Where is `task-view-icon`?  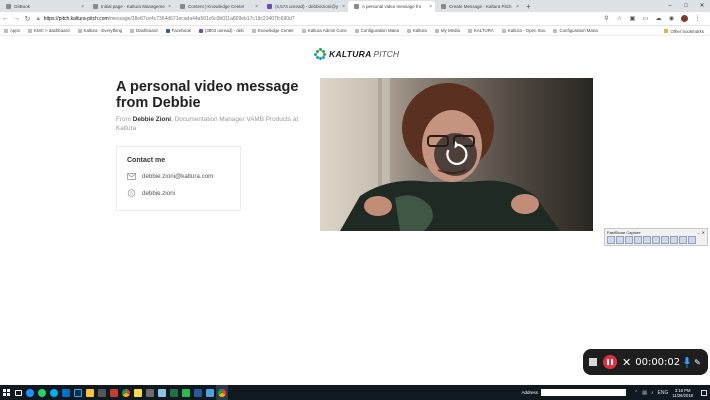
task-view-icon is located at coordinates (18, 392).